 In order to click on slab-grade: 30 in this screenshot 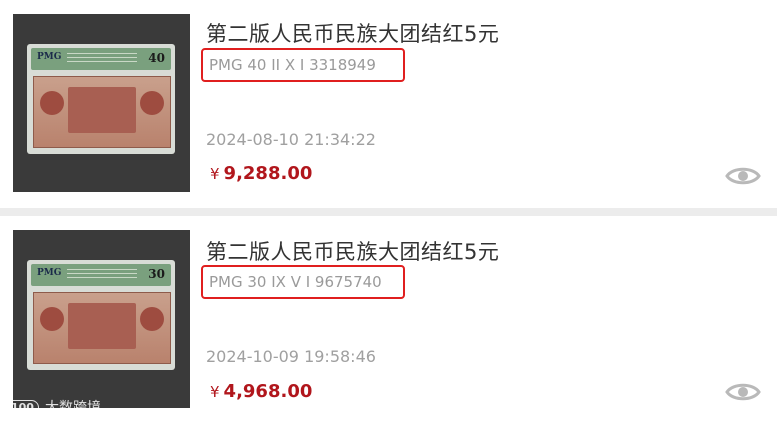, I will do `click(156, 274)`.